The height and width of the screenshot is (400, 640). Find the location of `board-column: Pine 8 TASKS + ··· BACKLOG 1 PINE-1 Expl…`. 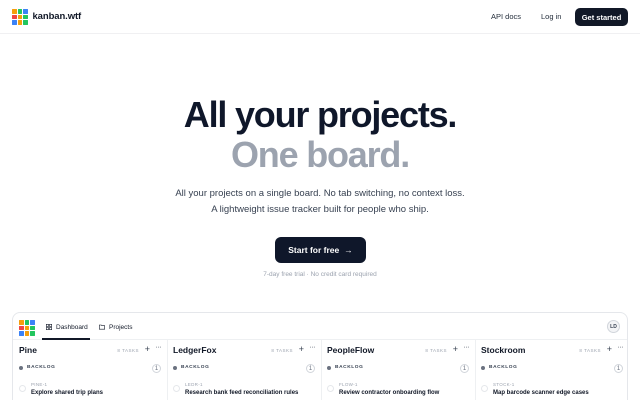

board-column: Pine 8 TASKS + ··· BACKLOG 1 PINE-1 Expl… is located at coordinates (90, 370).